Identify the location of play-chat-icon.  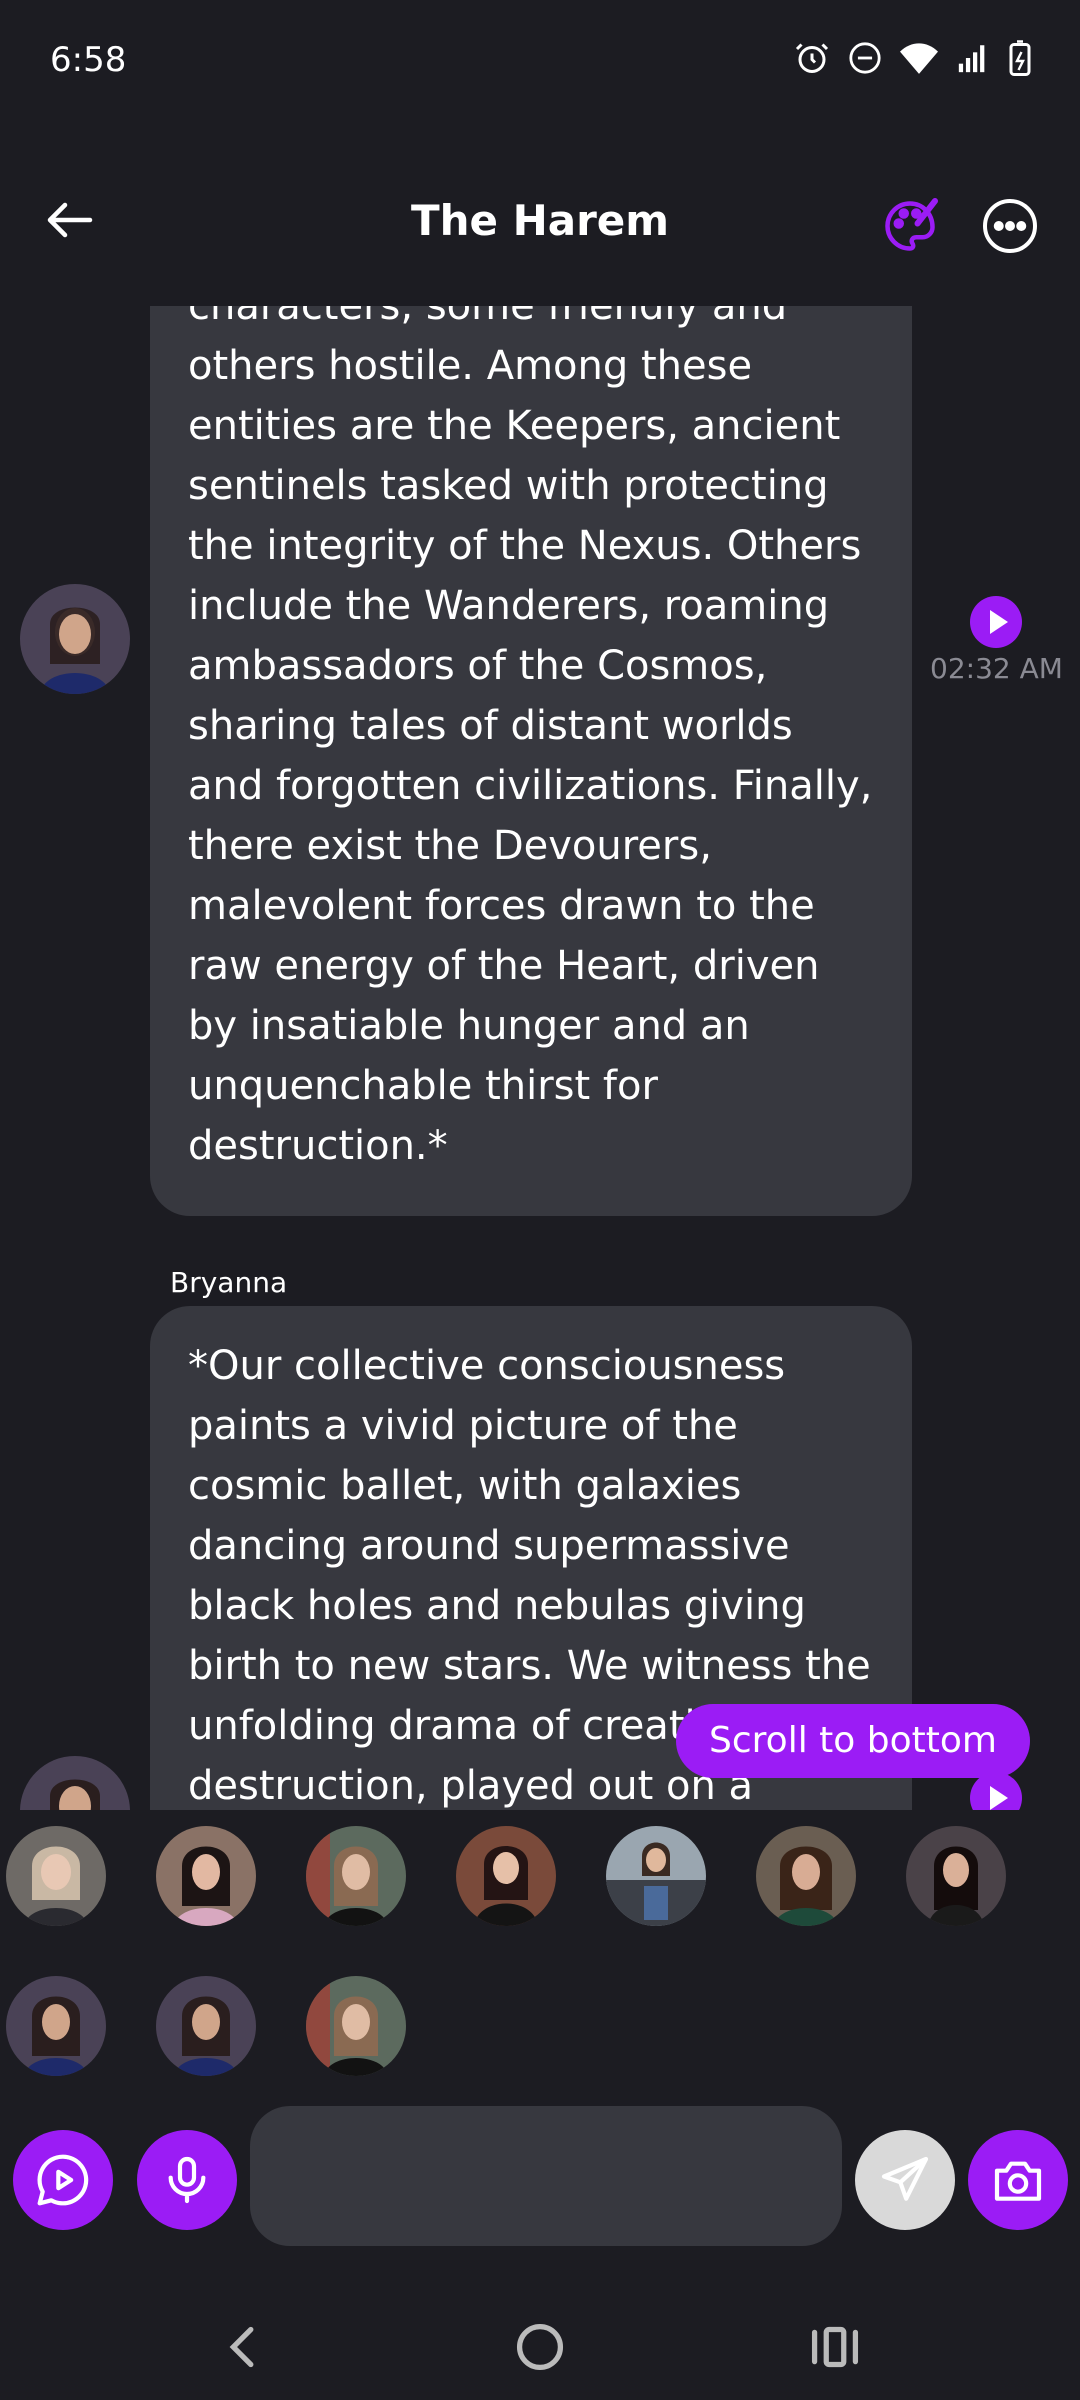
(63, 2180).